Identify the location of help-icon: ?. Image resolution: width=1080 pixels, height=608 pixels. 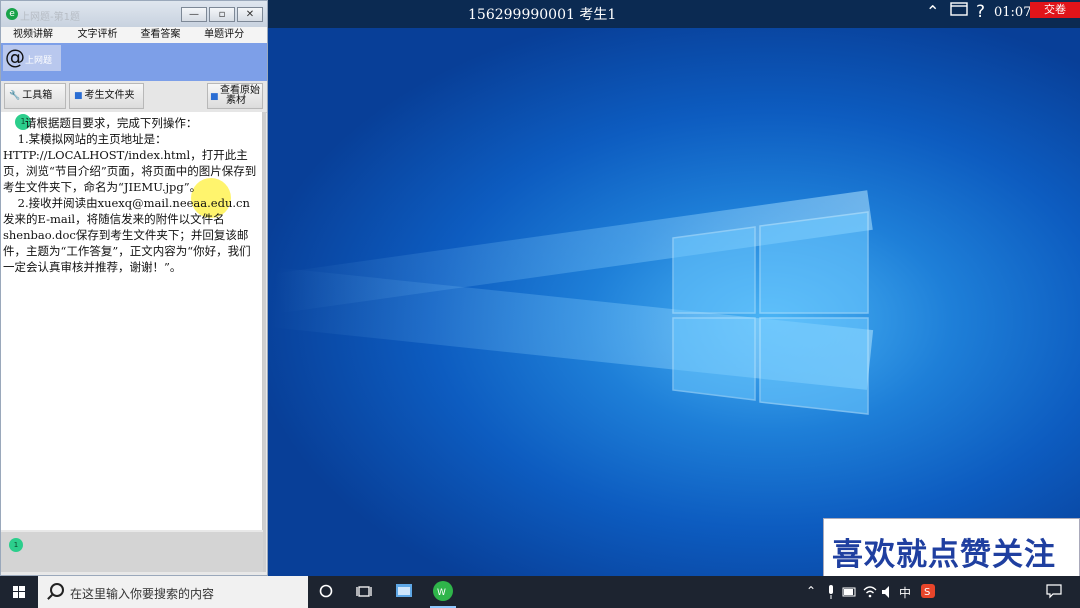
(980, 12).